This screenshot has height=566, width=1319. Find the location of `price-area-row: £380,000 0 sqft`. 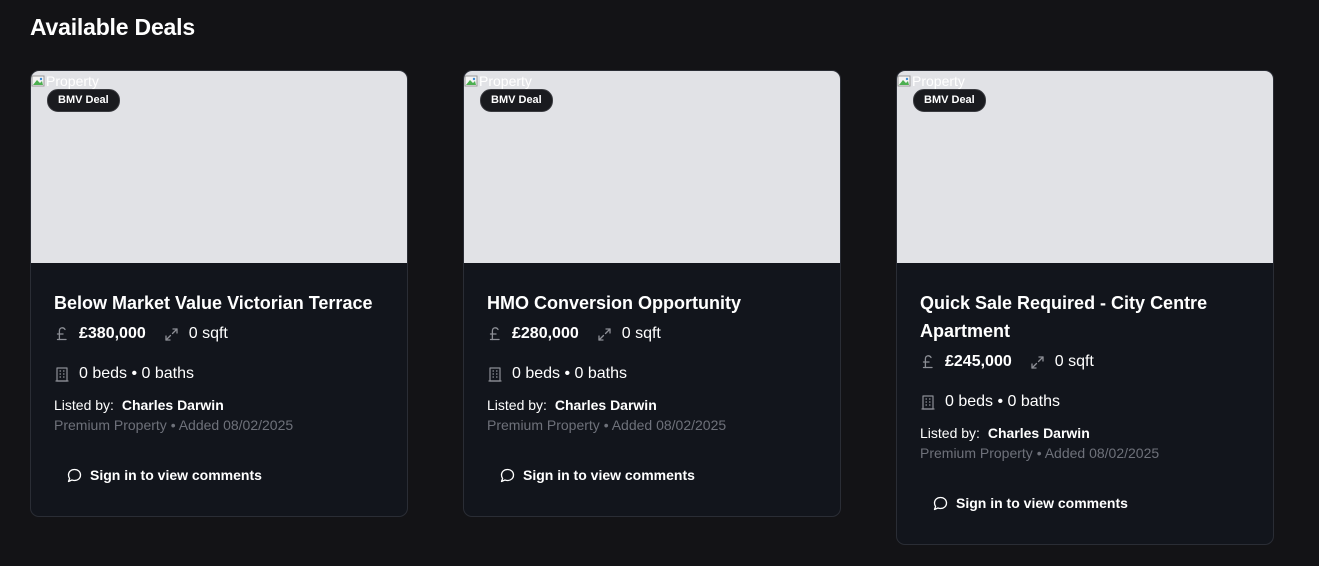

price-area-row: £380,000 0 sqft is located at coordinates (219, 334).